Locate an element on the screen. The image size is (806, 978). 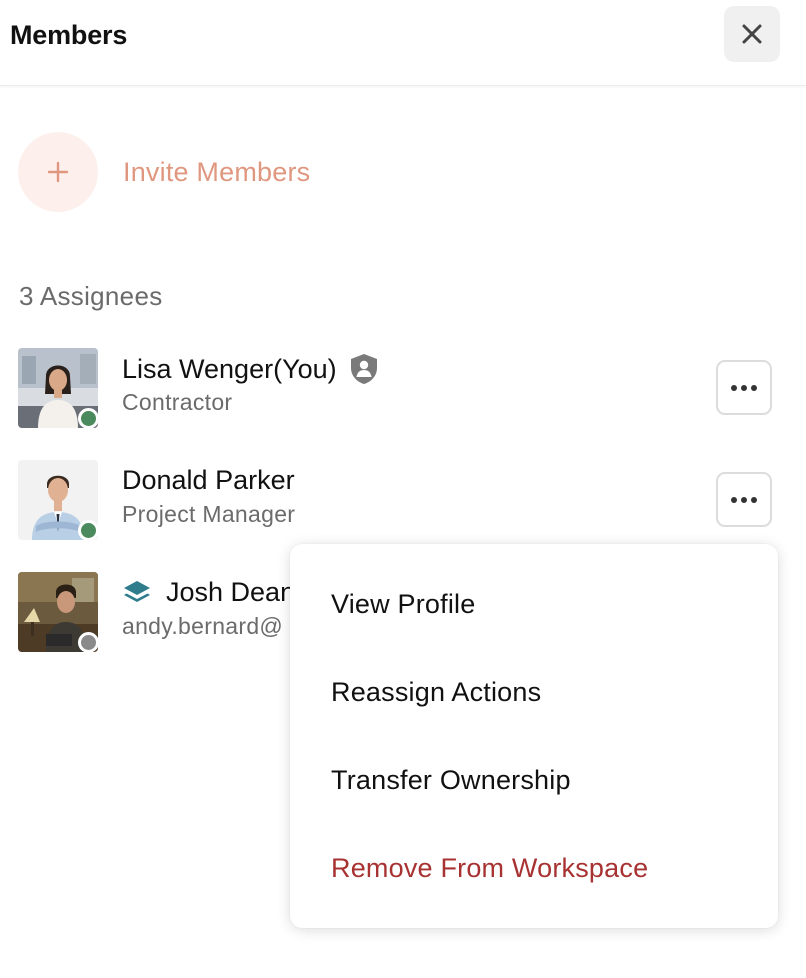
invite-members-label: Invite Members is located at coordinates (216, 172).